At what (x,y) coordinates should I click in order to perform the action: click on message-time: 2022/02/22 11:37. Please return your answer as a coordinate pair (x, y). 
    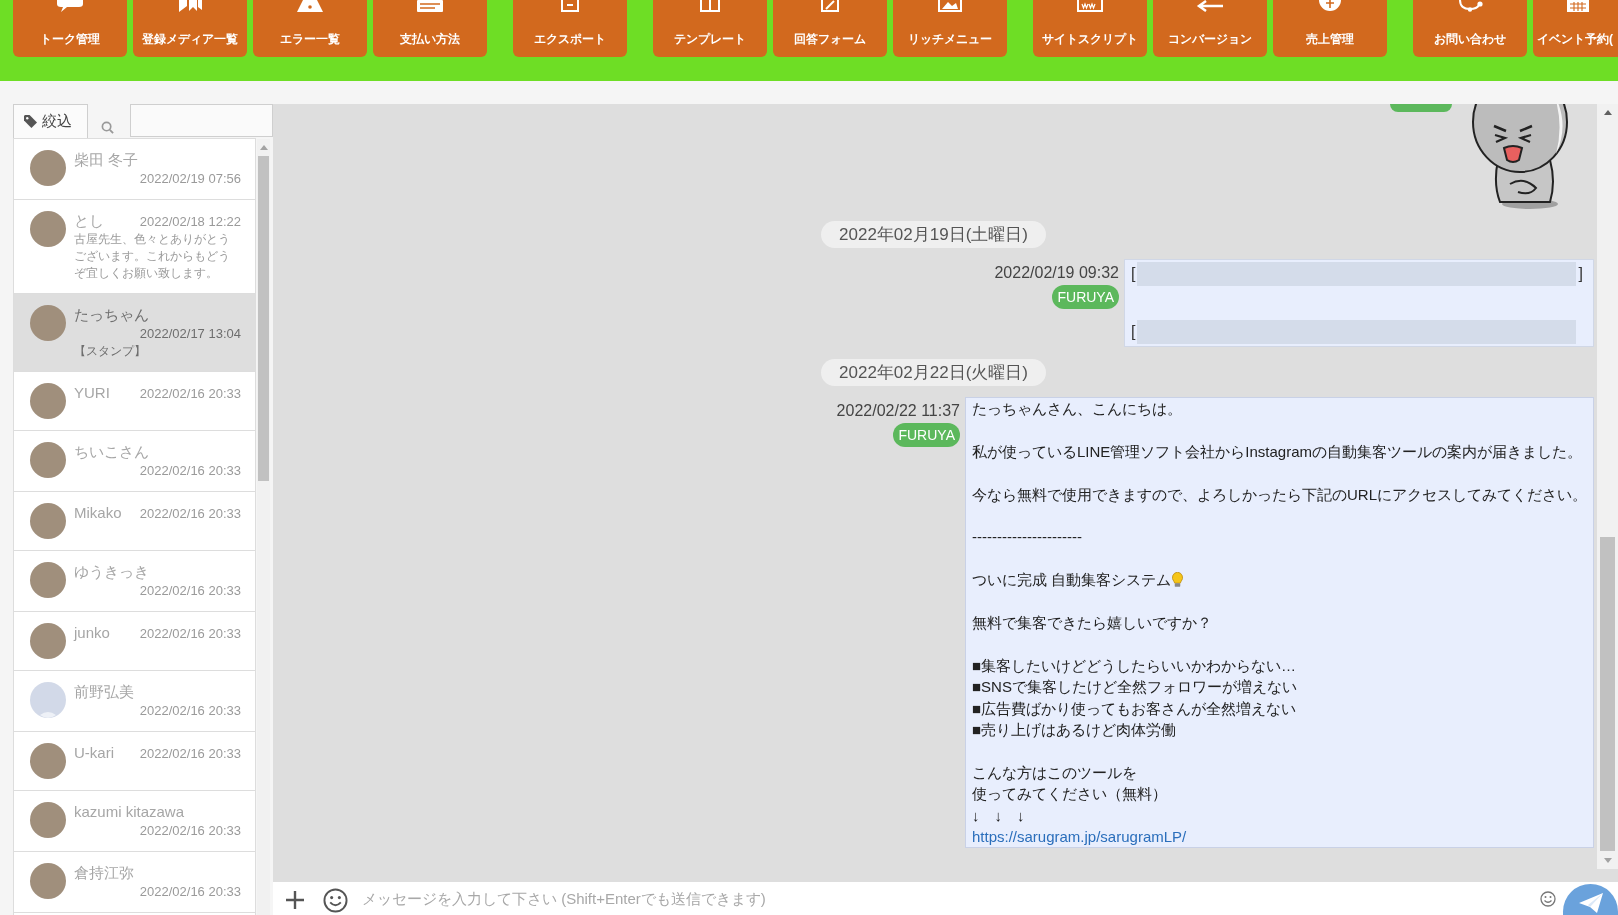
    Looking at the image, I should click on (898, 411).